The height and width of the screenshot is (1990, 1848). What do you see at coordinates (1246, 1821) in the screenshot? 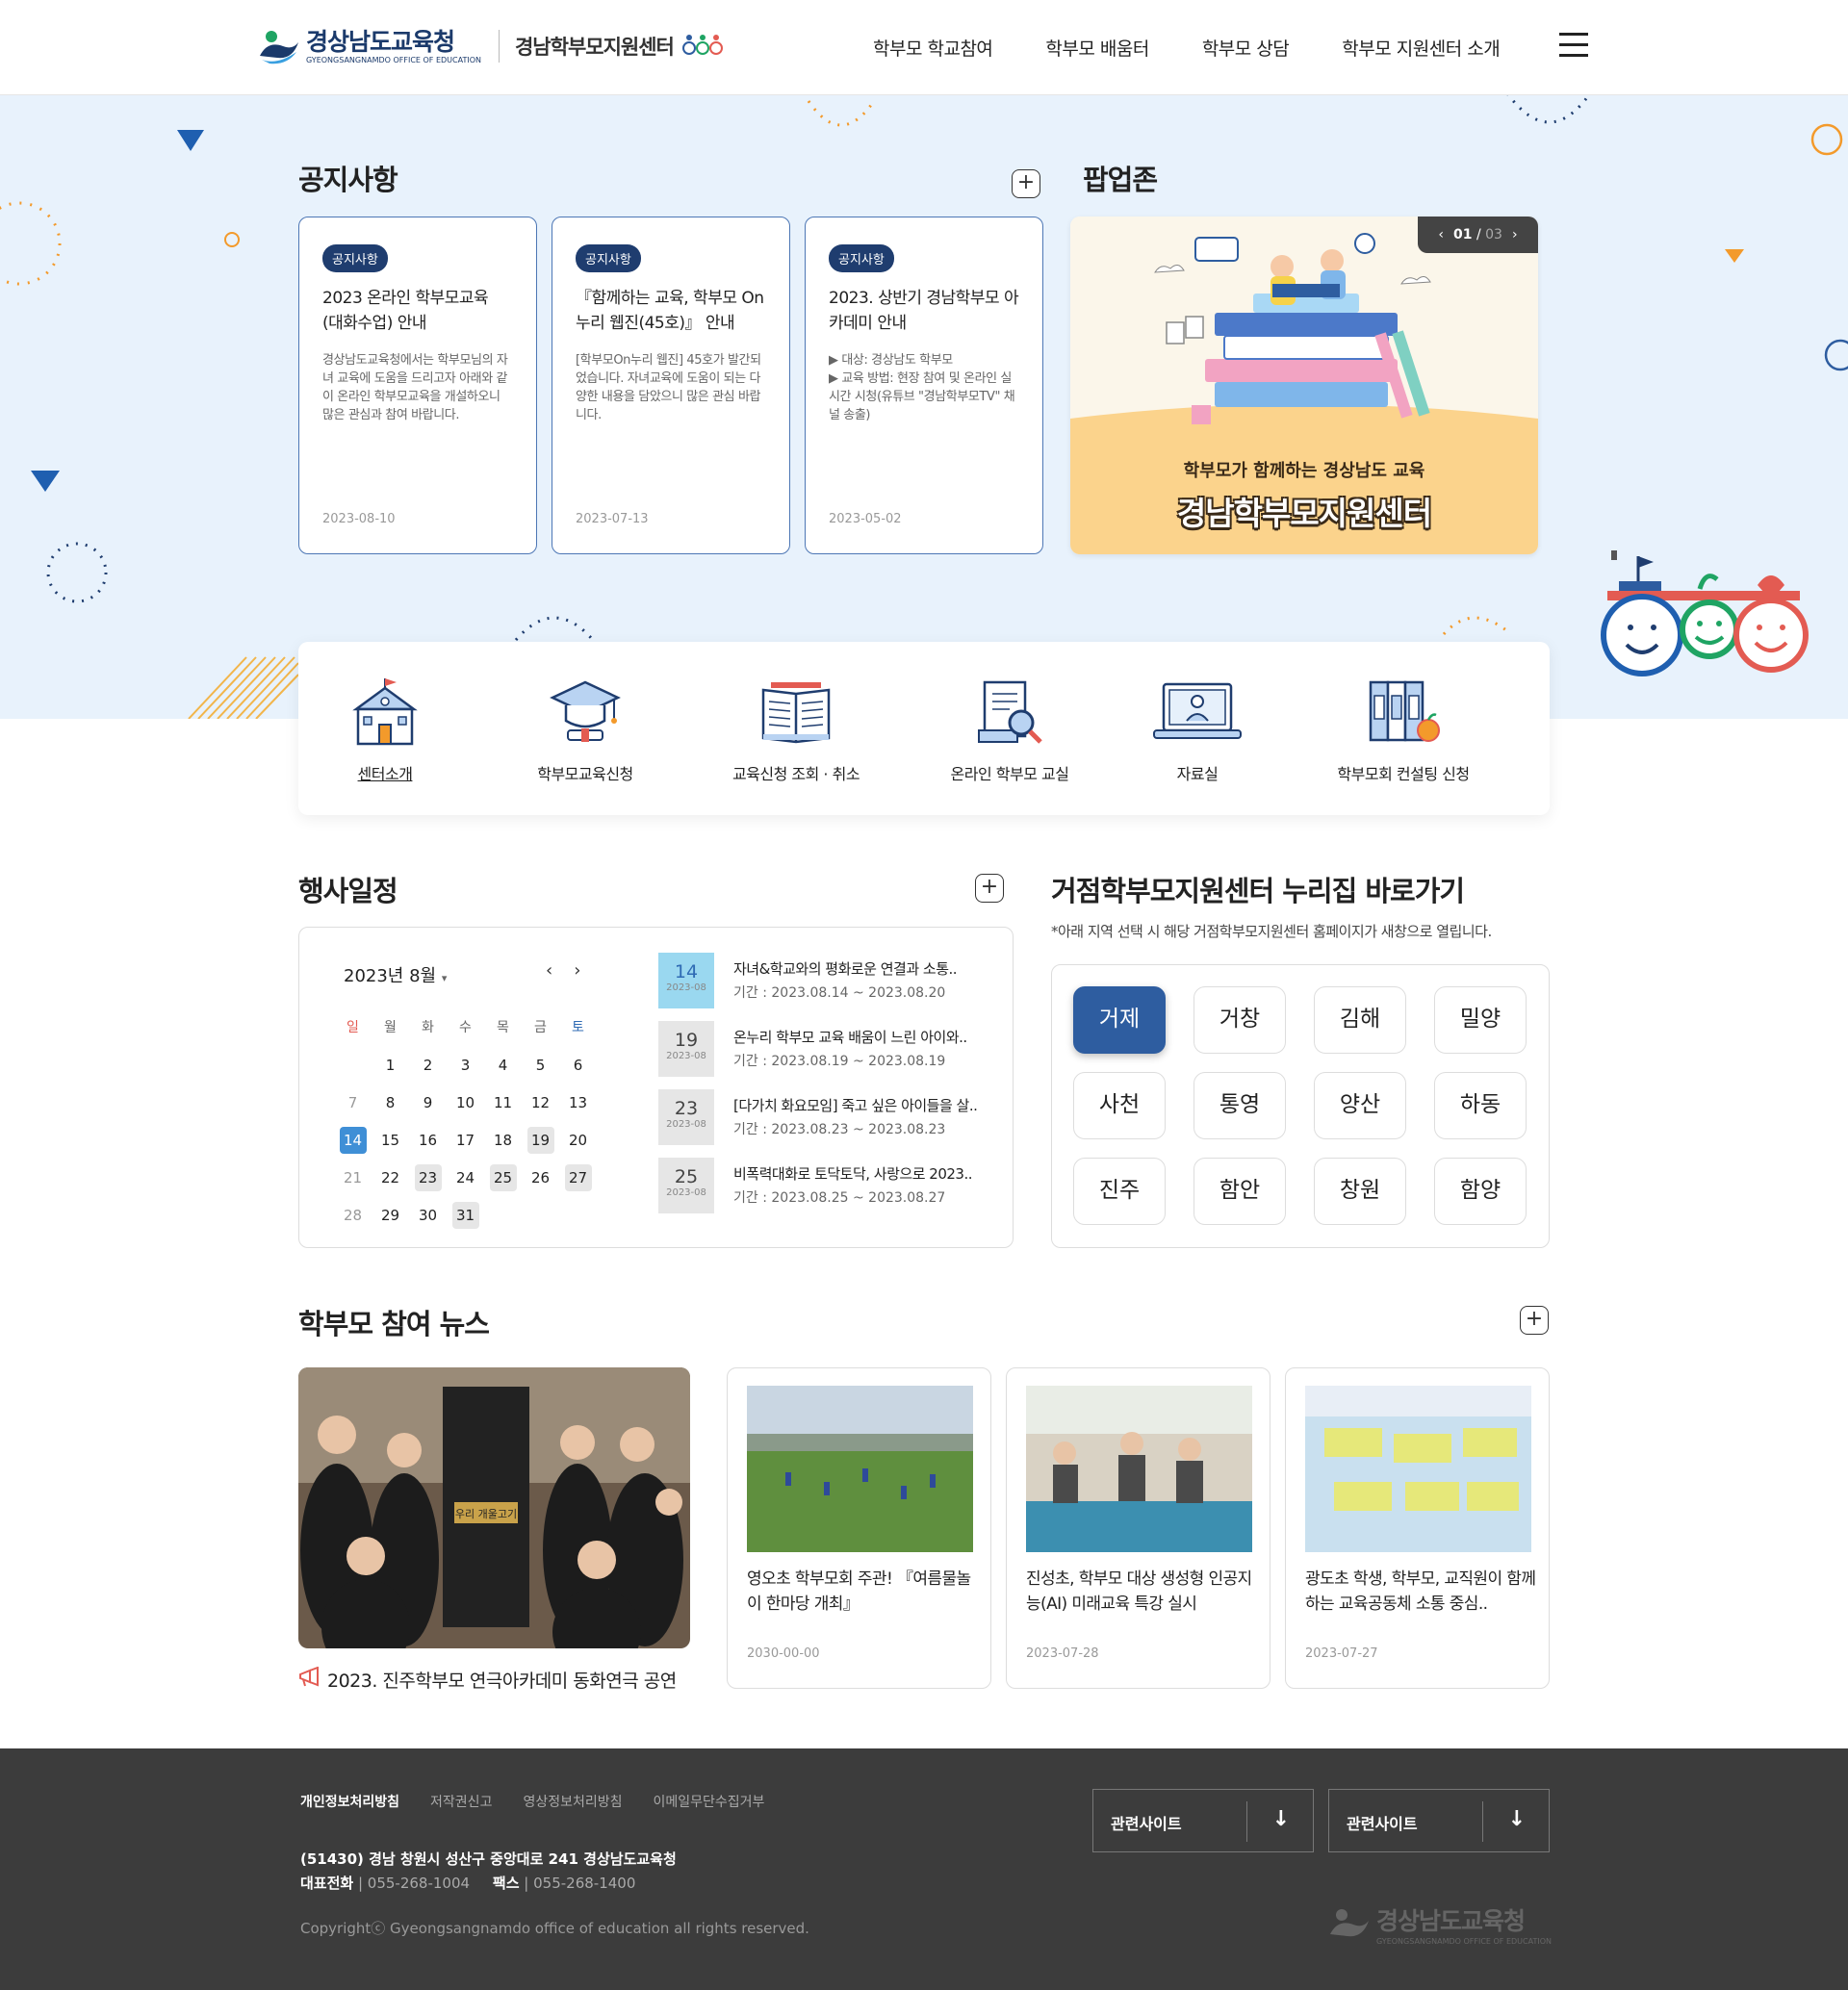
I see `select-divider` at bounding box center [1246, 1821].